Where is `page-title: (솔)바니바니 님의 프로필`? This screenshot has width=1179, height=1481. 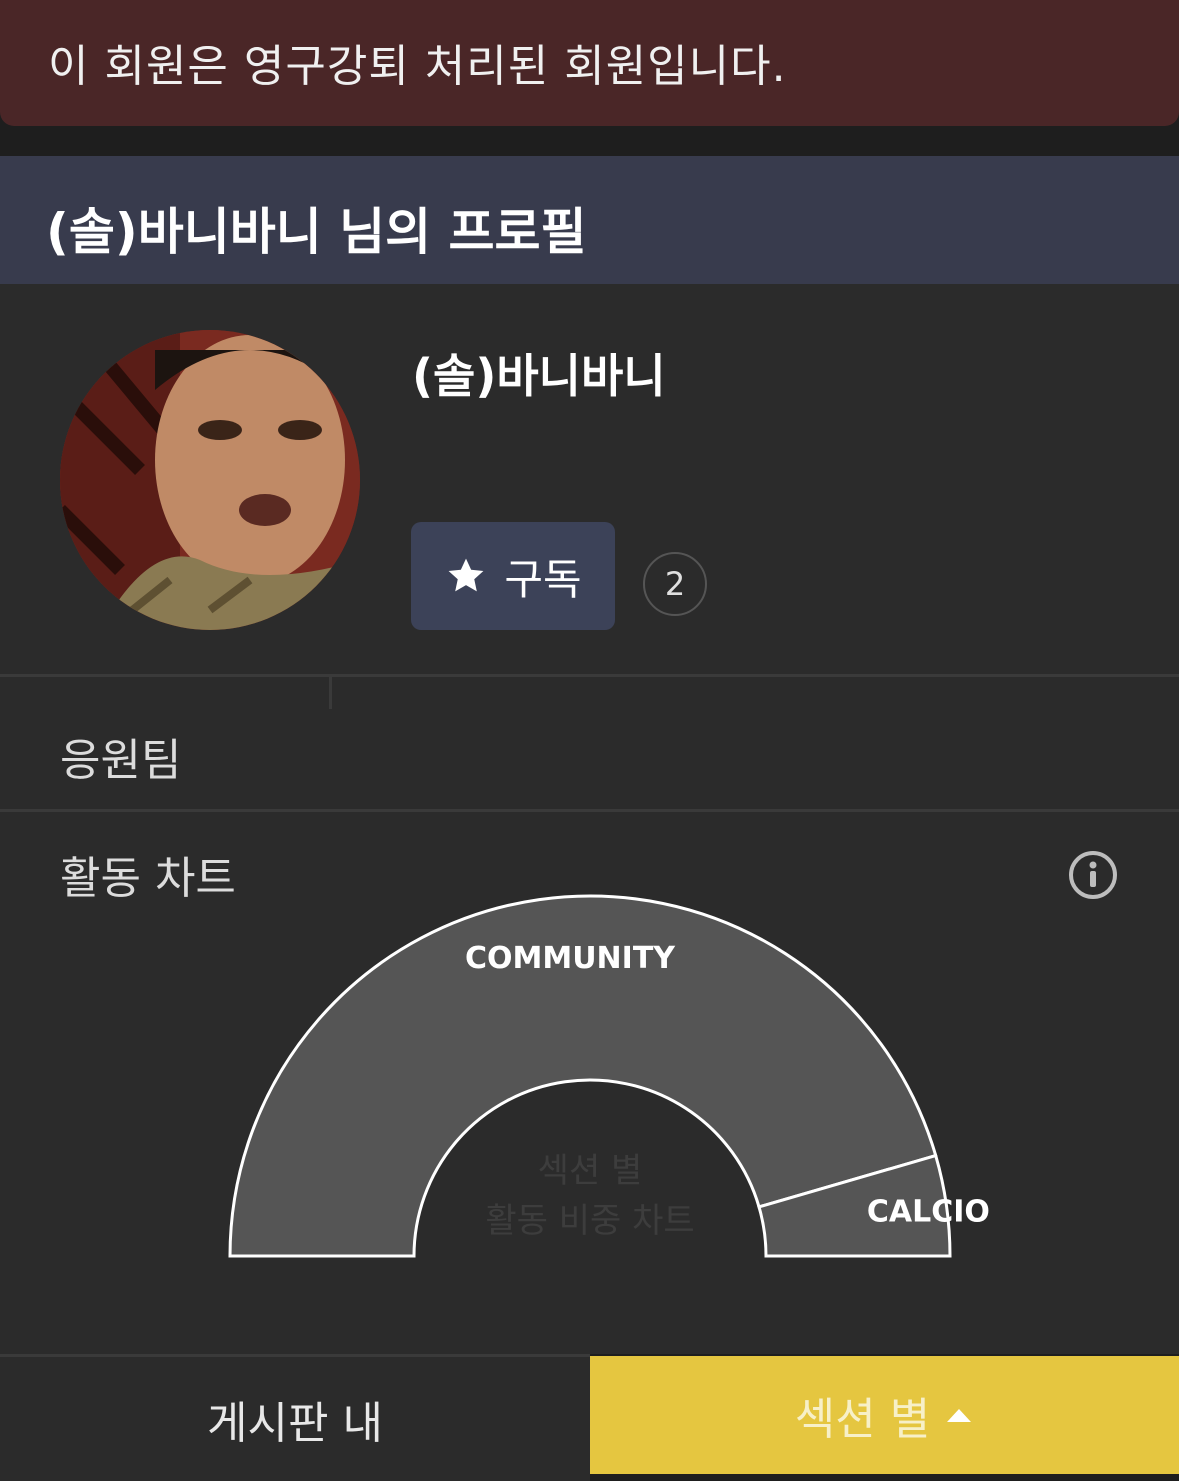 page-title: (솔)바니바니 님의 프로필 is located at coordinates (316, 232).